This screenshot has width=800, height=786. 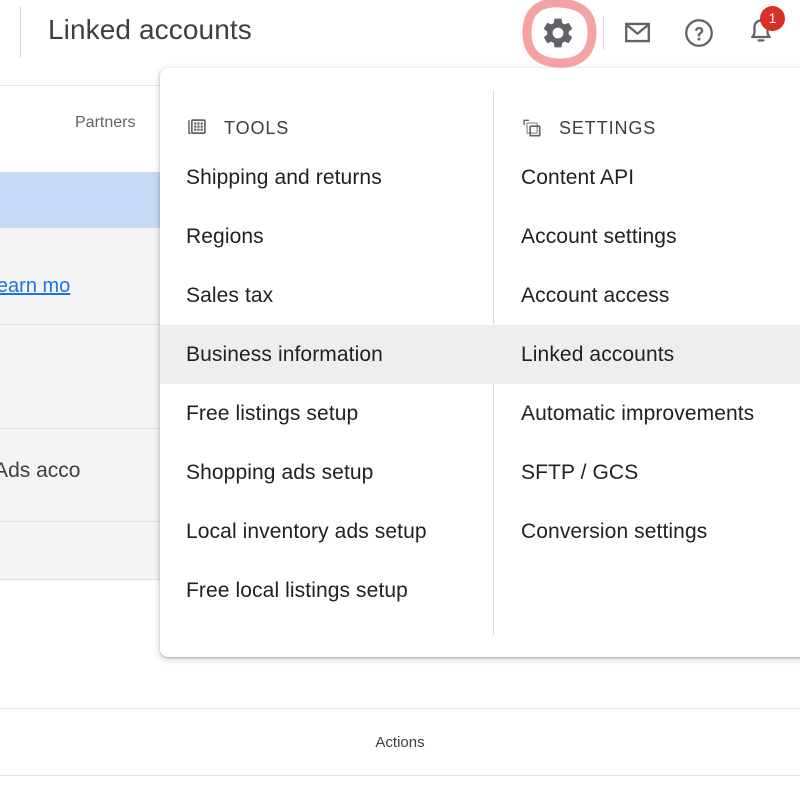 I want to click on copy-layers-icon, so click(x=532, y=128).